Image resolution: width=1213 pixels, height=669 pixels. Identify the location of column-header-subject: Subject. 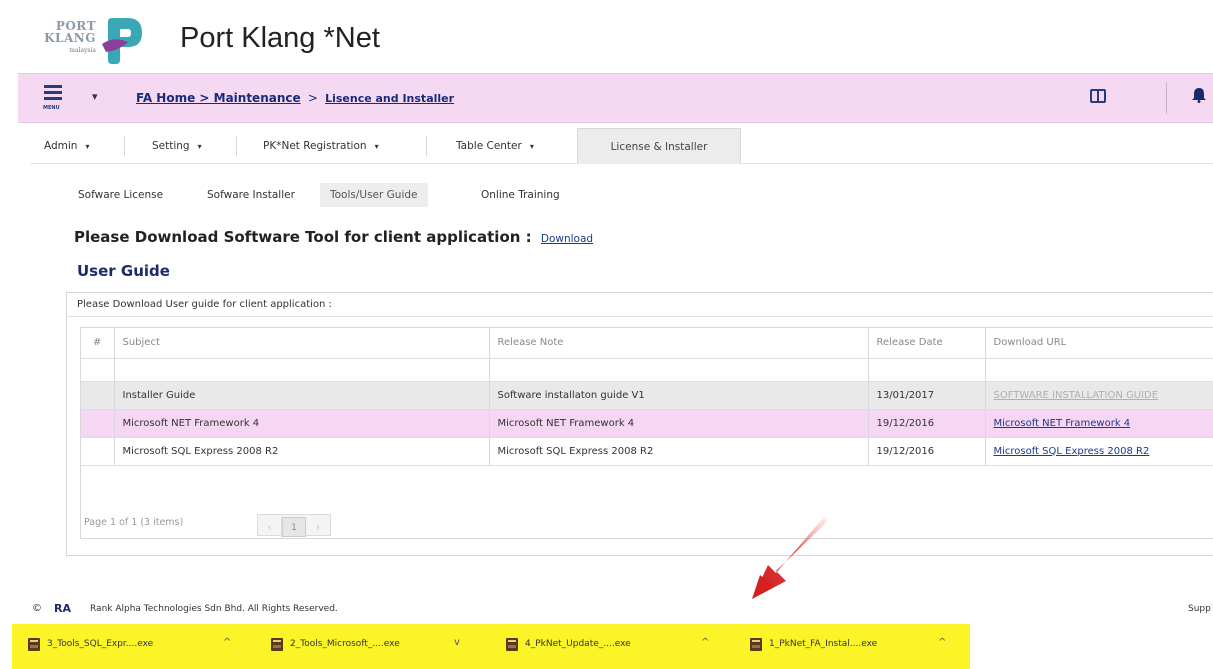
(302, 343).